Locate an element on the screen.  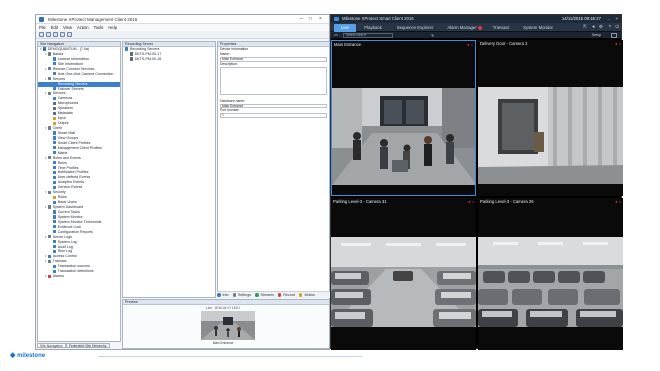
tab-site-navigation: Site Navigation is located at coordinates (51, 345).